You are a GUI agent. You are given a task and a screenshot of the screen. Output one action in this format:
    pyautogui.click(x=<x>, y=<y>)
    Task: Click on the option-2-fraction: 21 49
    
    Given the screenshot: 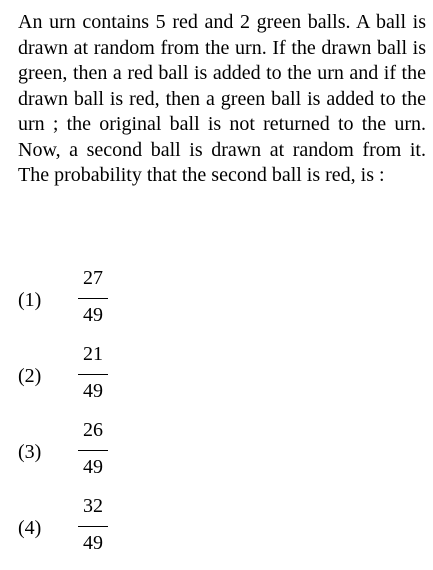 What is the action you would take?
    pyautogui.click(x=93, y=374)
    